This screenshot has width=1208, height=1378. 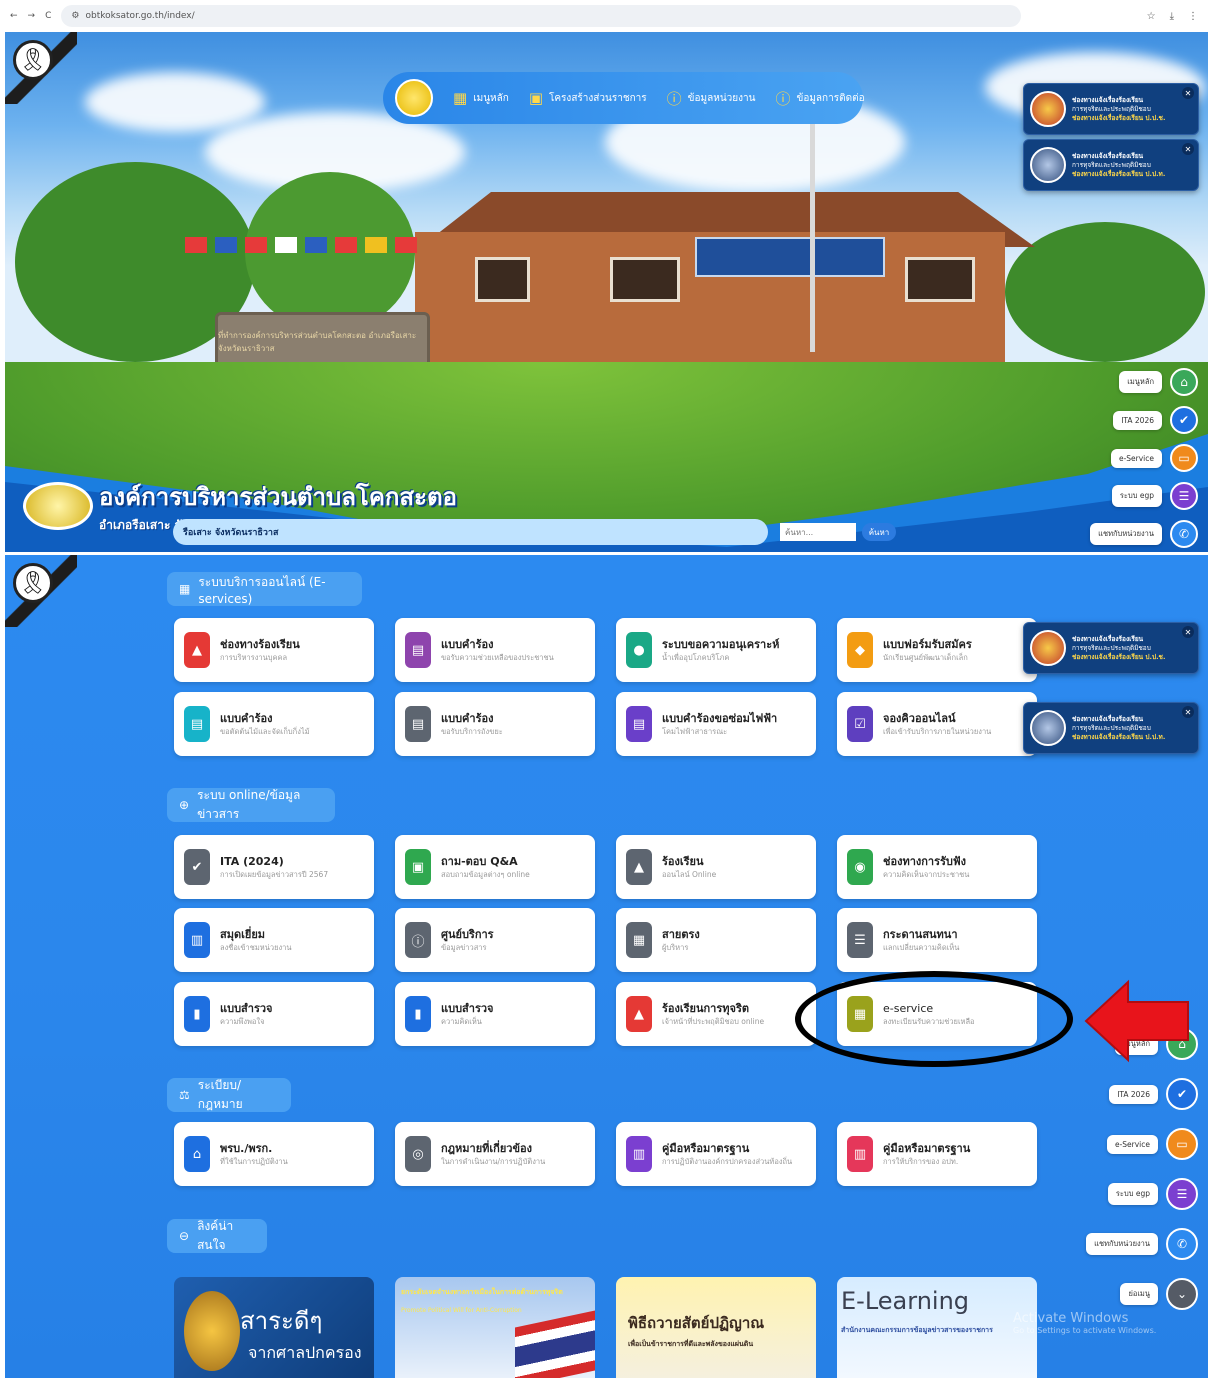 I want to click on banner-admin-court: สาระดีๆ จากศาลปกครอง, so click(x=274, y=1327).